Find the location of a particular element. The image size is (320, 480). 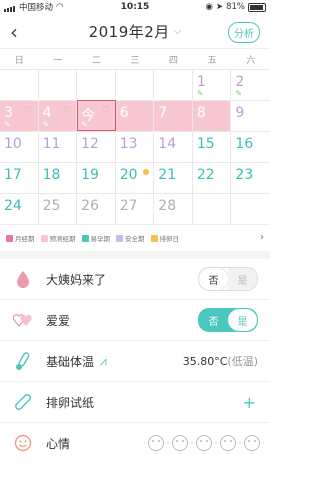

heart-icon: ♡ is located at coordinates (105, 111).